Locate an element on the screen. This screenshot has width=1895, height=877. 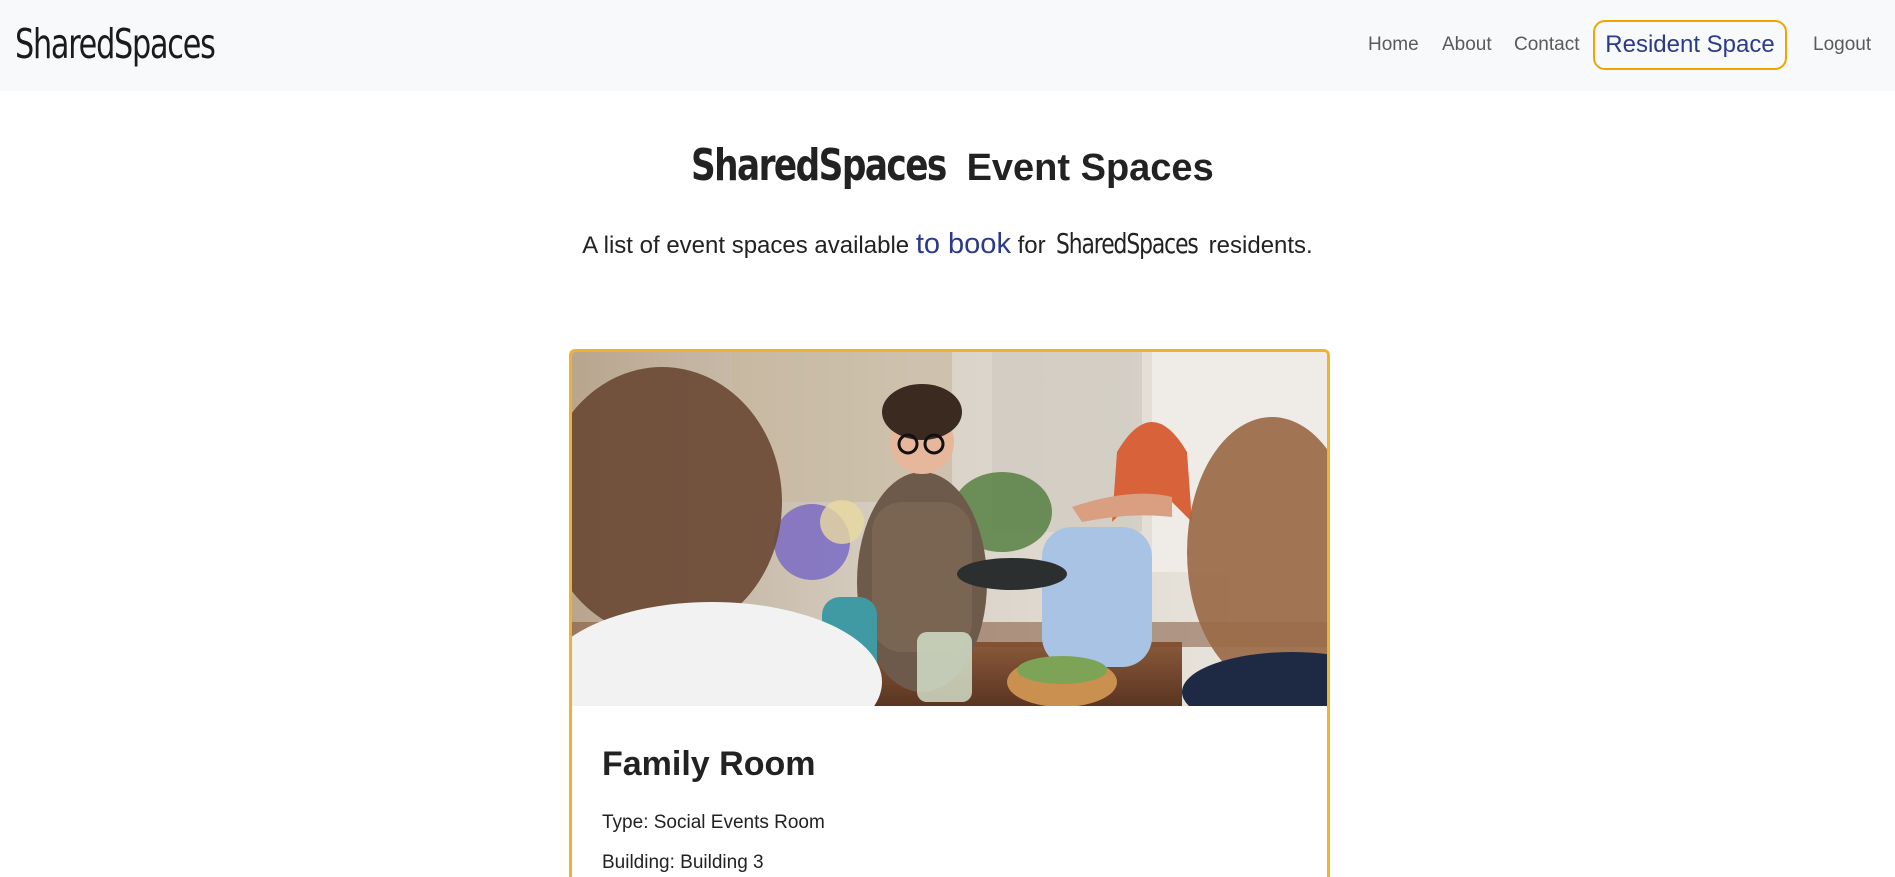
subtitle-post: residents. is located at coordinates (1257, 245).